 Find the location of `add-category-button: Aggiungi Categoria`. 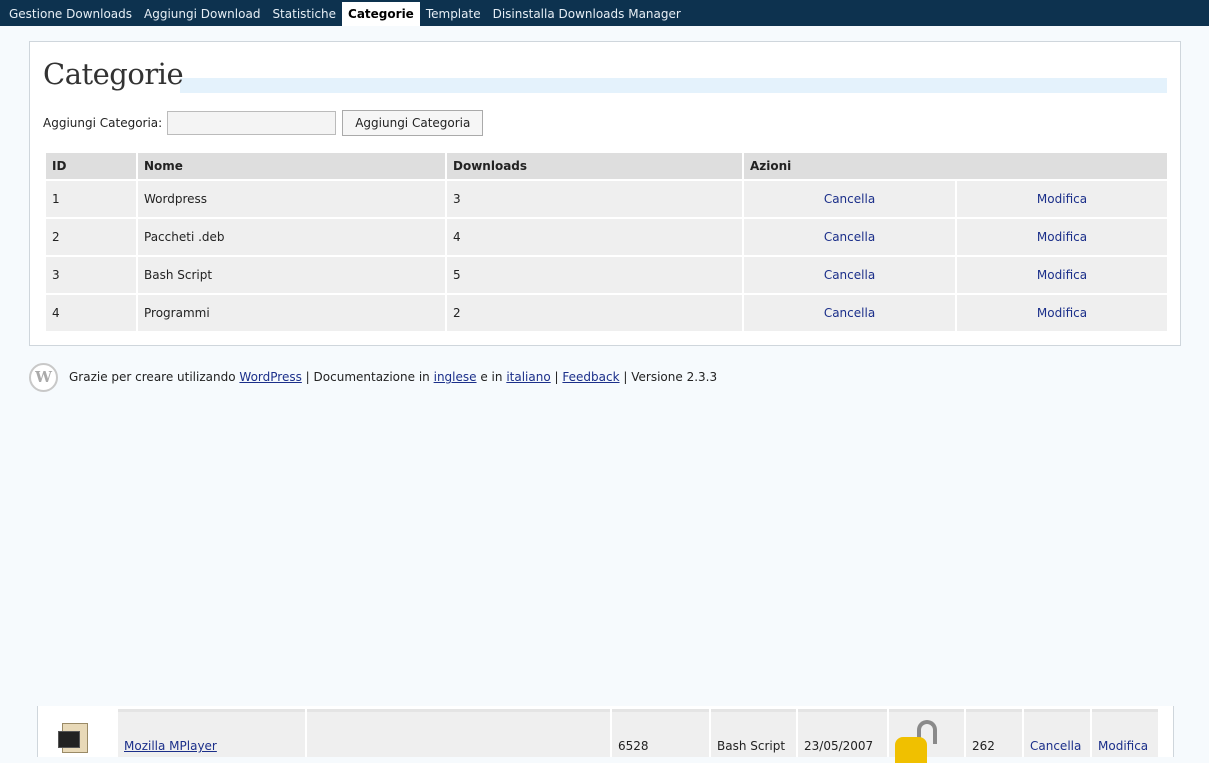

add-category-button: Aggiungi Categoria is located at coordinates (413, 123).